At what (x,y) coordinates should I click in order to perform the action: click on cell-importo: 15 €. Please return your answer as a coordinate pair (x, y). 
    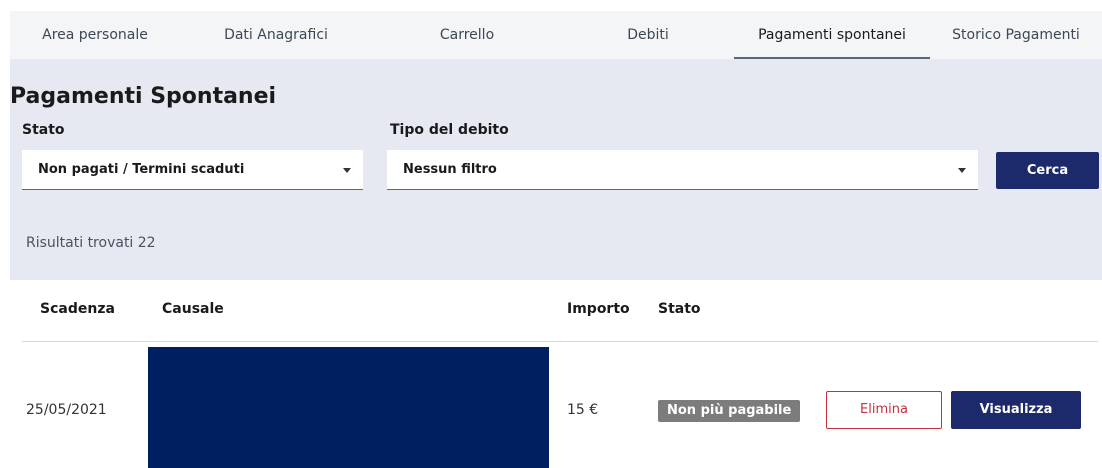
    Looking at the image, I should click on (583, 410).